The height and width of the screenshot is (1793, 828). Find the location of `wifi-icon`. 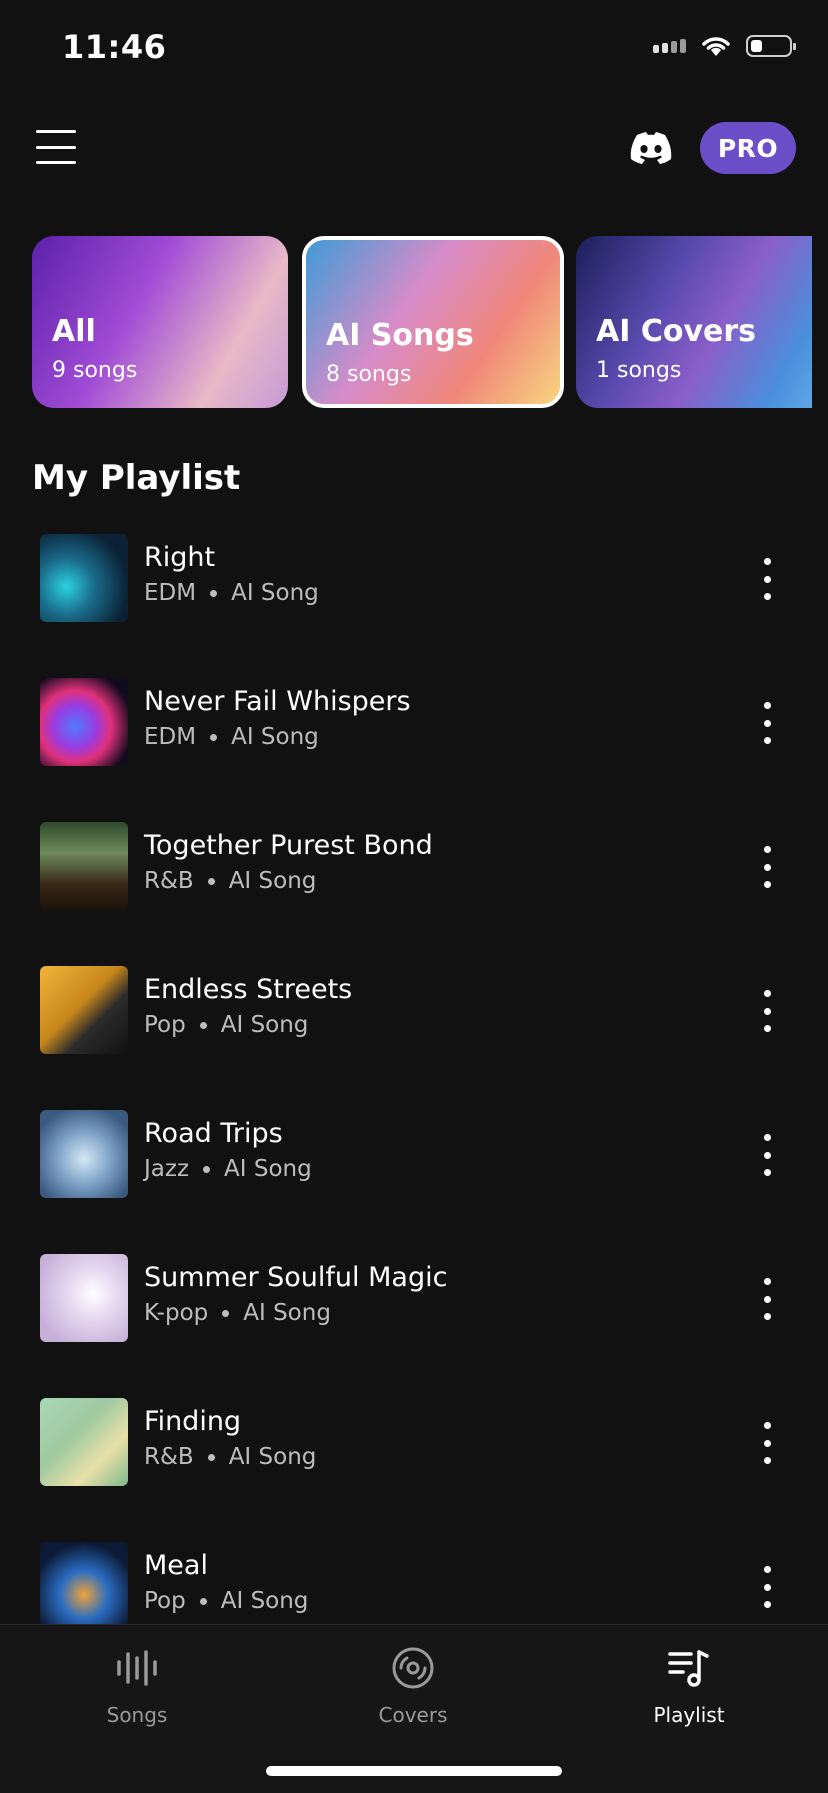

wifi-icon is located at coordinates (716, 46).